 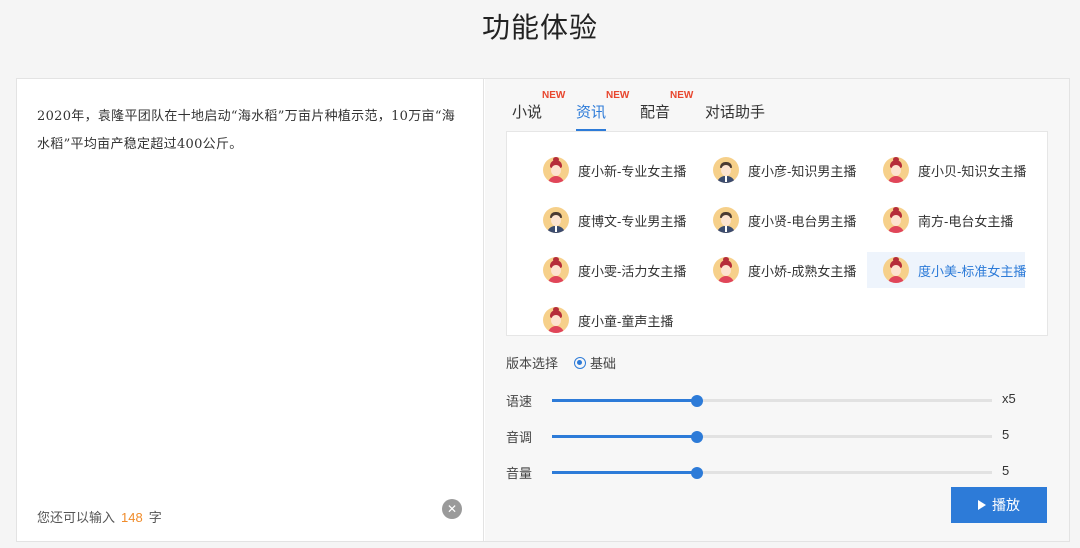 What do you see at coordinates (772, 401) in the screenshot?
I see `speed-slider` at bounding box center [772, 401].